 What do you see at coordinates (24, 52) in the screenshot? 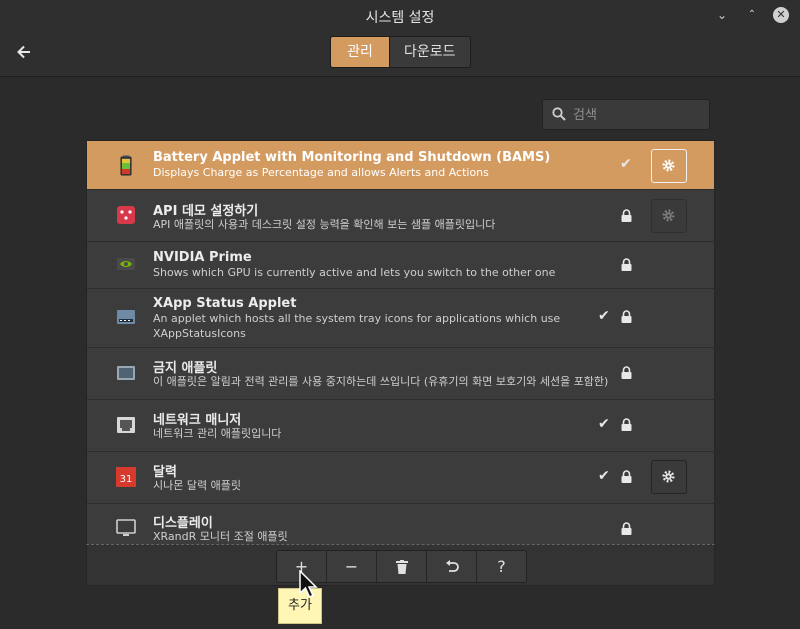
I see `back-arrow-icon` at bounding box center [24, 52].